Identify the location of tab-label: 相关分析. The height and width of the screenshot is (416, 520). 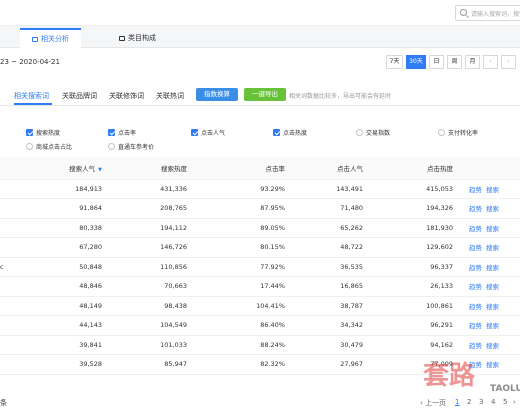
(55, 39).